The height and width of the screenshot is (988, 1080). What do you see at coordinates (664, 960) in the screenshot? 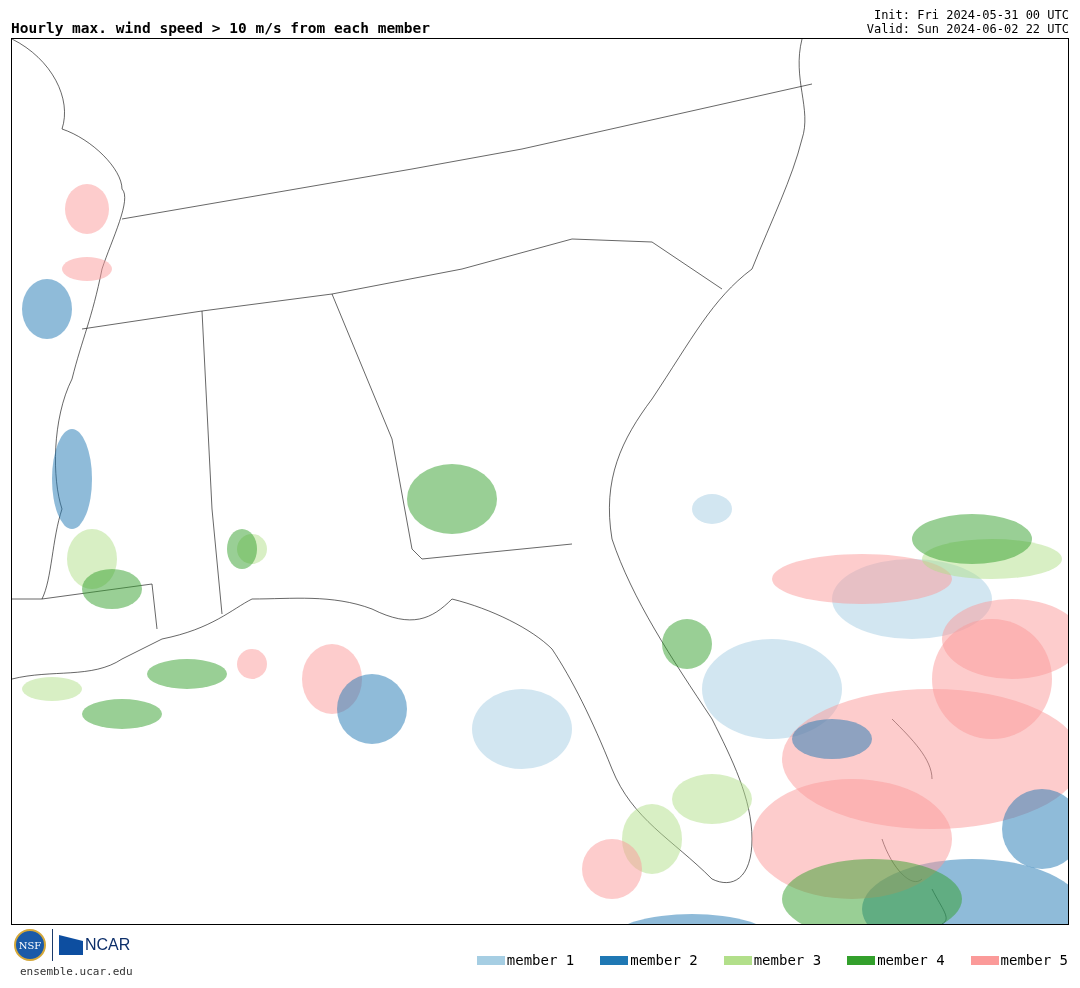
I see `legend-label: member 2` at bounding box center [664, 960].